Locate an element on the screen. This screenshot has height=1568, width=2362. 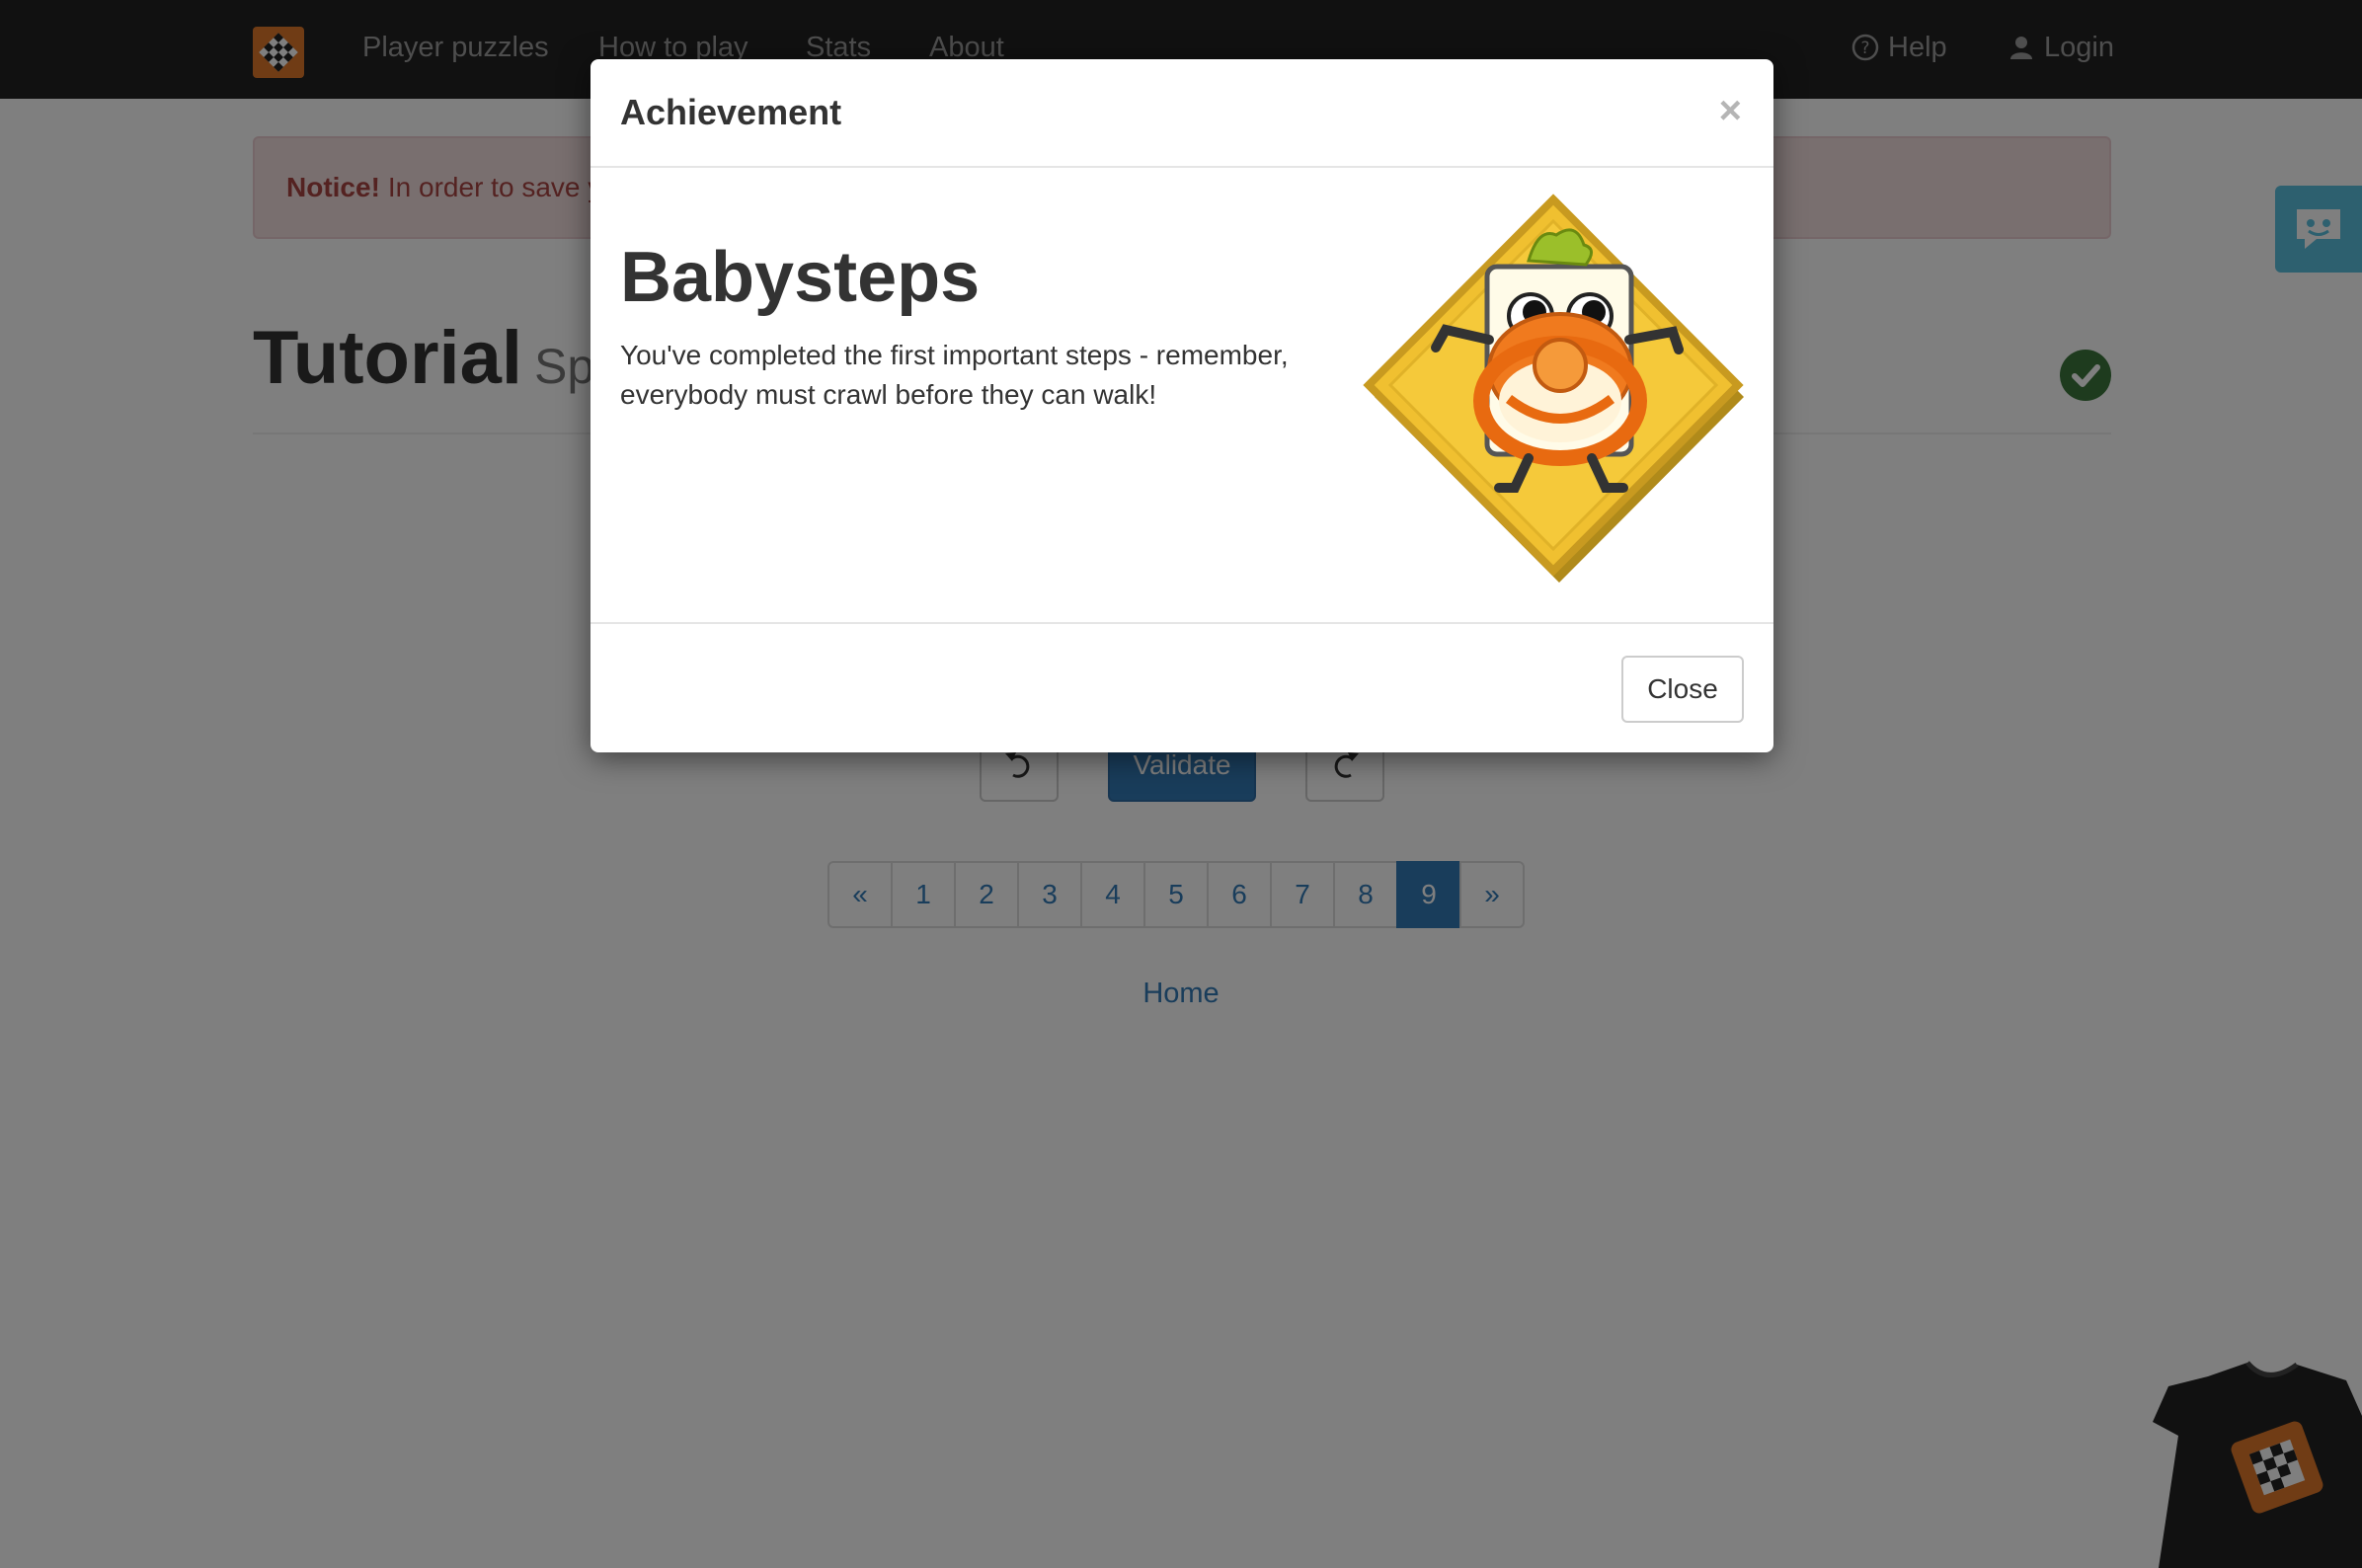
baby-badge-icon is located at coordinates (1553, 388).